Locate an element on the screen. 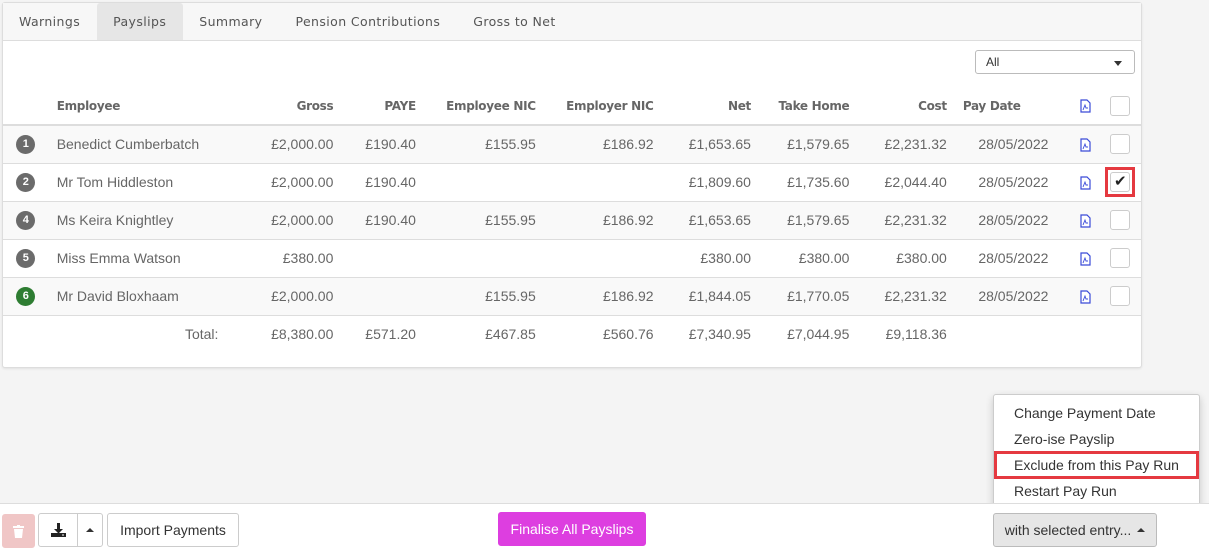 This screenshot has height=550, width=1209. download-options-dropdown is located at coordinates (90, 530).